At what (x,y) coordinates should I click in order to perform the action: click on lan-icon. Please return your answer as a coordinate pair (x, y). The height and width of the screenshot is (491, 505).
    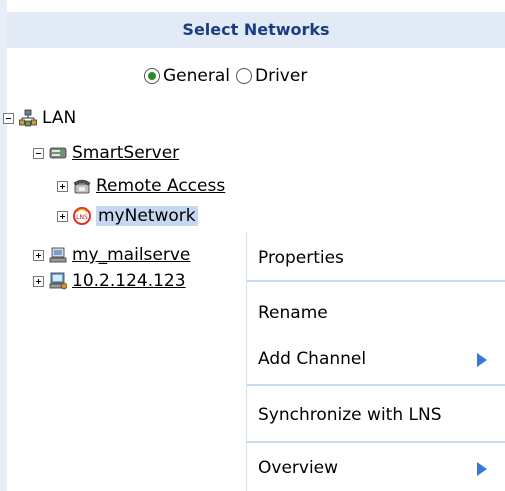
    Looking at the image, I should click on (28, 118).